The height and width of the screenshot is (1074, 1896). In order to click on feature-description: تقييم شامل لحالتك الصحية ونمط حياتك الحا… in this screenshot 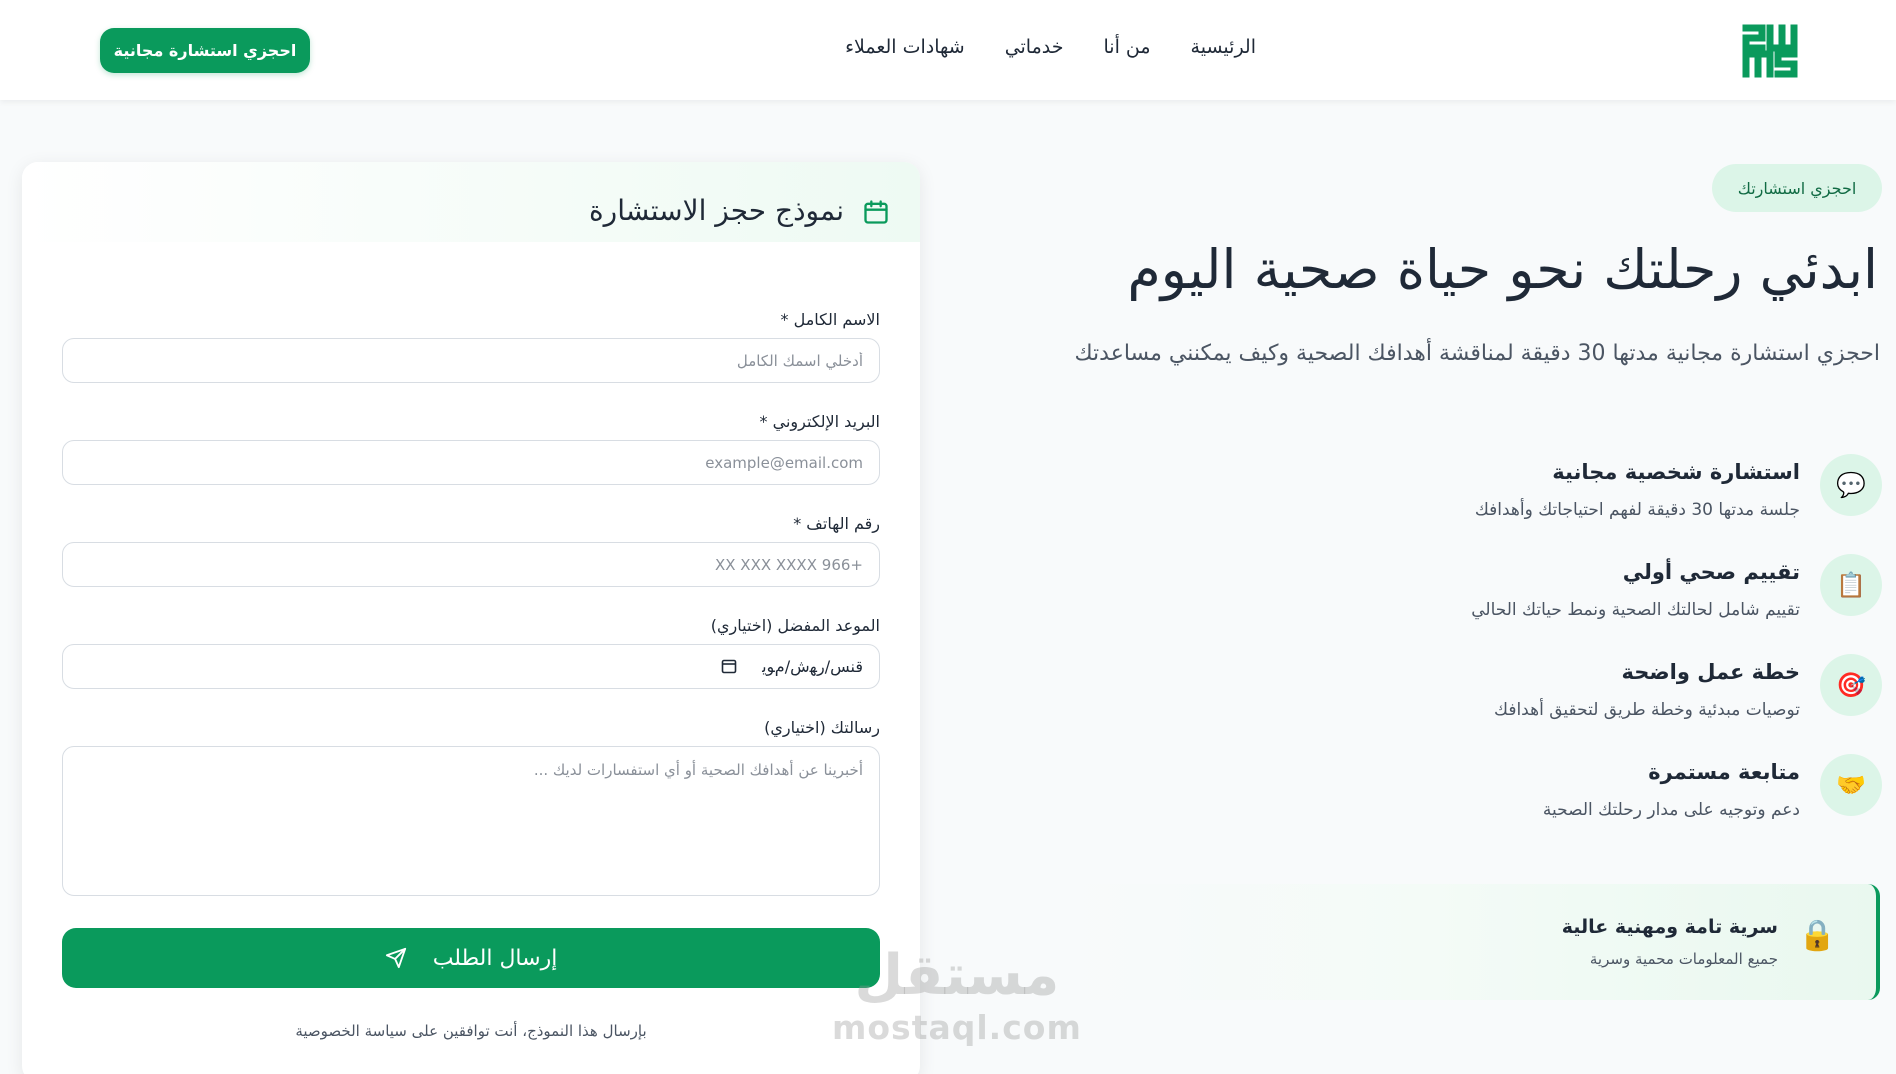, I will do `click(1635, 610)`.